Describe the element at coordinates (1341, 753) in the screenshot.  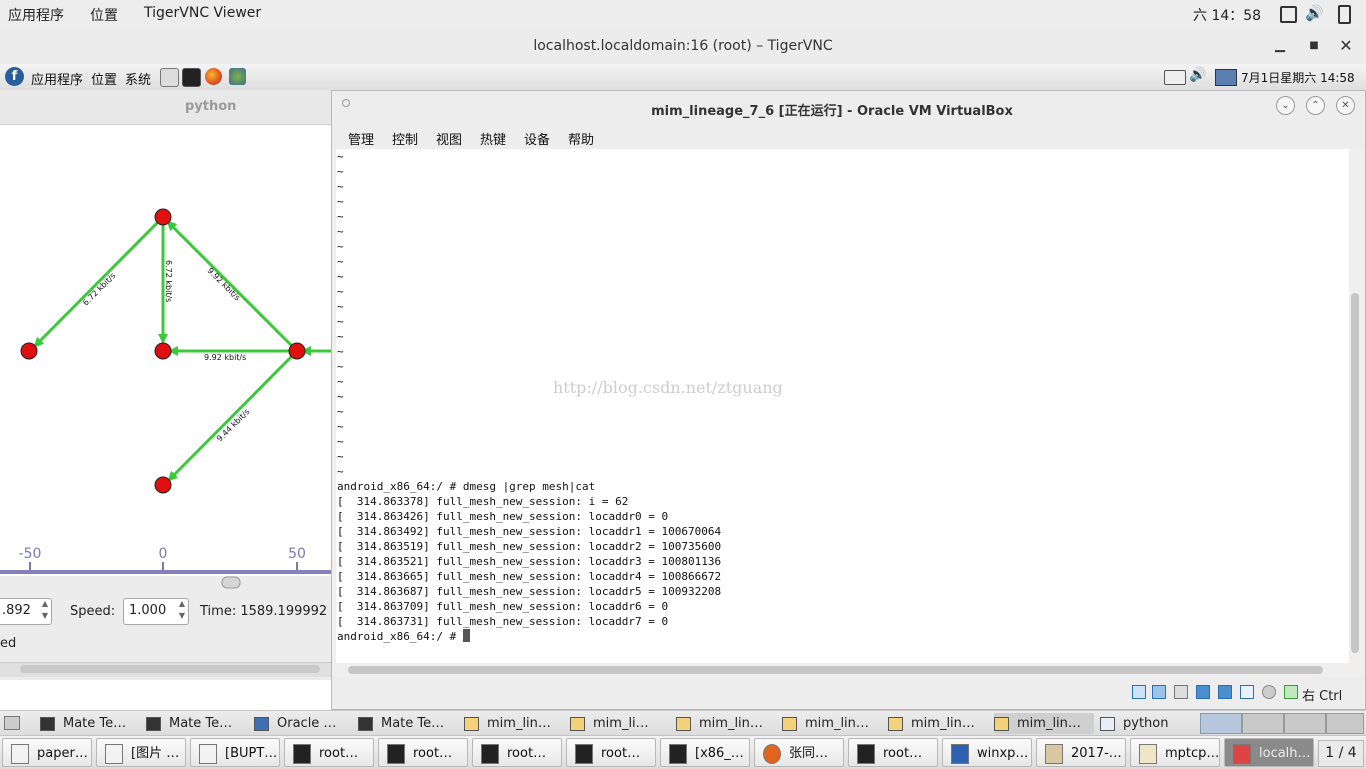
I see `workspace-indicator: 1 / 4` at that location.